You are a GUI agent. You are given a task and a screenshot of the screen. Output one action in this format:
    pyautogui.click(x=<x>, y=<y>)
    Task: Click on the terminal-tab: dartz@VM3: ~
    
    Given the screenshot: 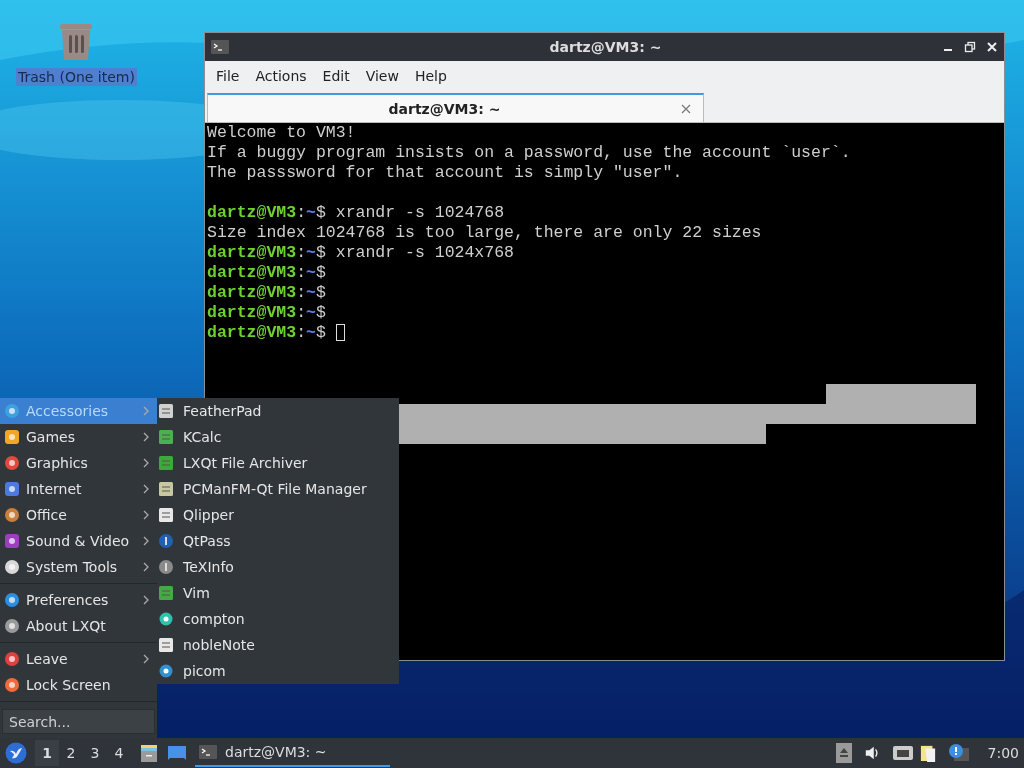 What is the action you would take?
    pyautogui.click(x=455, y=108)
    